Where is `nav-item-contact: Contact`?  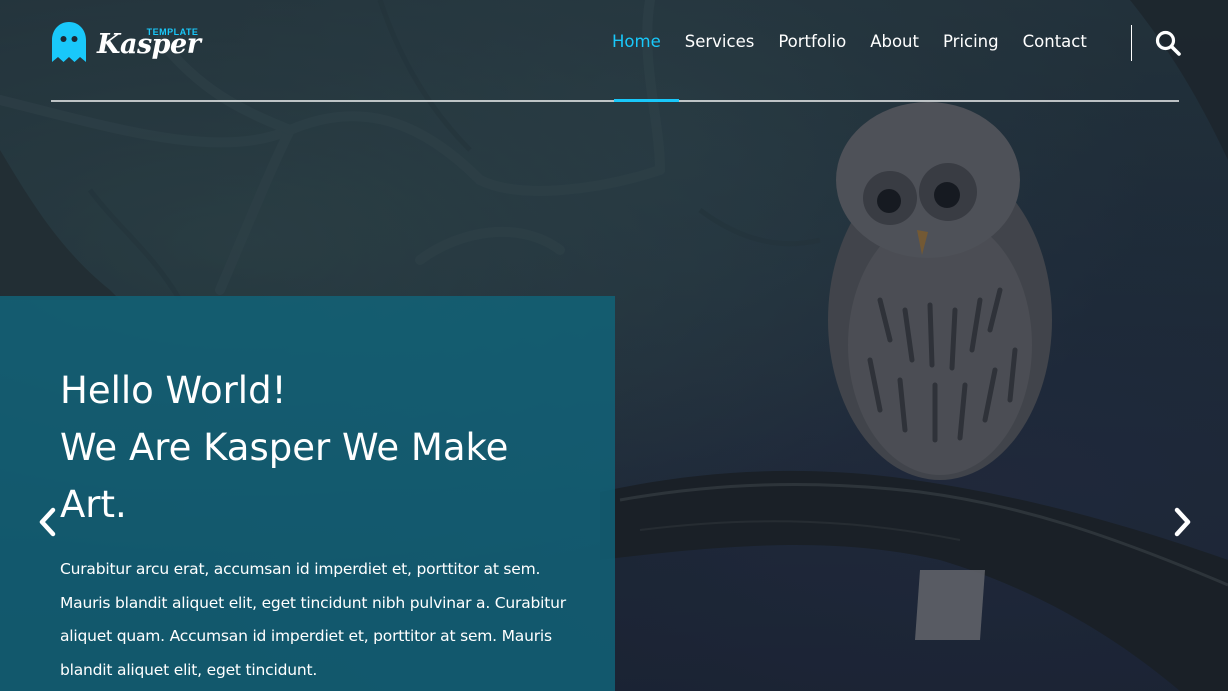 nav-item-contact: Contact is located at coordinates (1055, 41).